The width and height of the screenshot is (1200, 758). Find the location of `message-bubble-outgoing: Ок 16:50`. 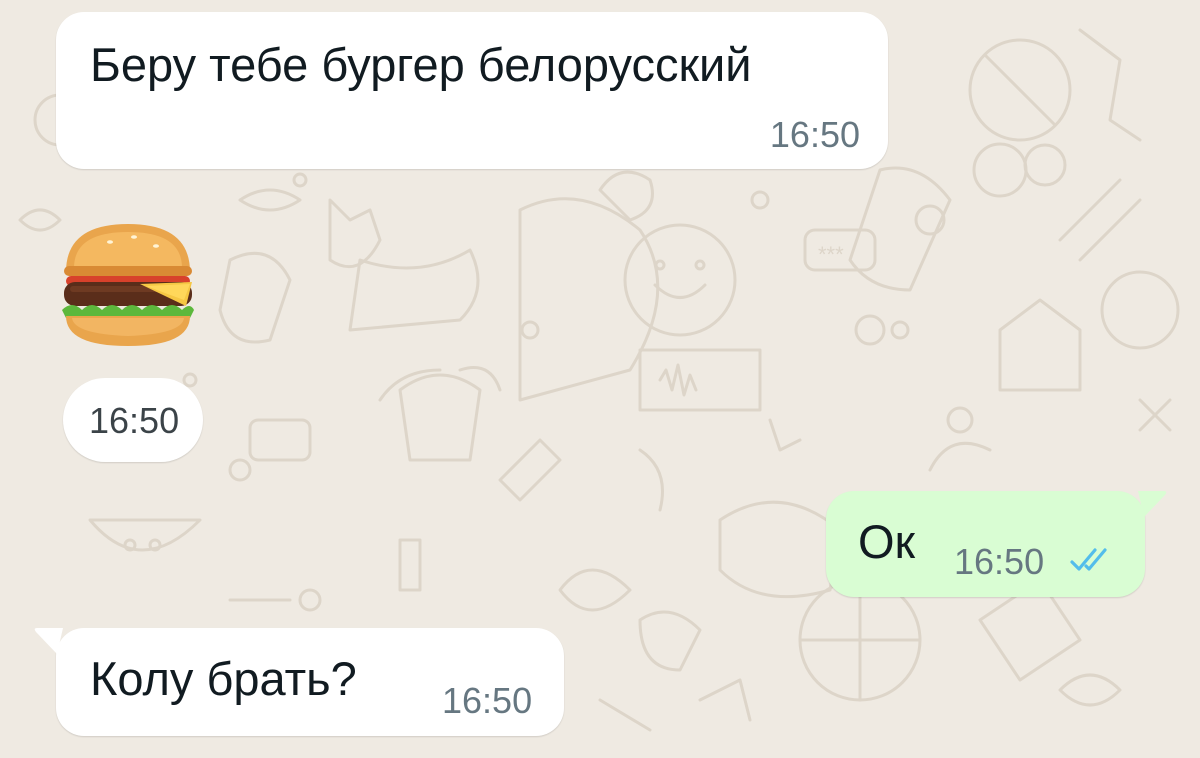

message-bubble-outgoing: Ок 16:50 is located at coordinates (985, 544).